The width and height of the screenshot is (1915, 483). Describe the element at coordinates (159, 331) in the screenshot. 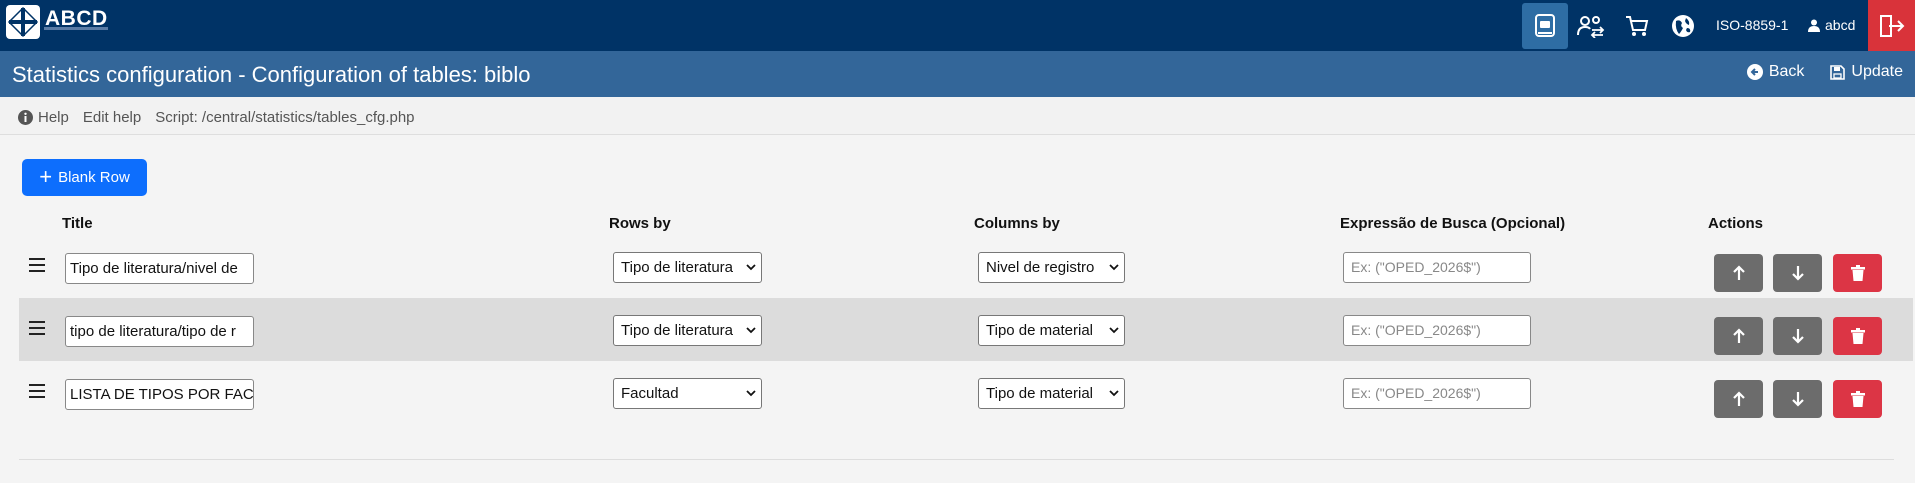

I see `title-input: tipo de literatura/tipo de r` at that location.